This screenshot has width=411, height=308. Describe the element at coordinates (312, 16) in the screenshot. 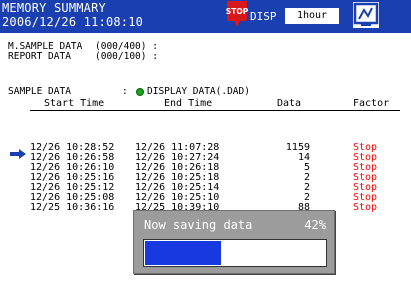

I see `interval-button: 1hour` at that location.